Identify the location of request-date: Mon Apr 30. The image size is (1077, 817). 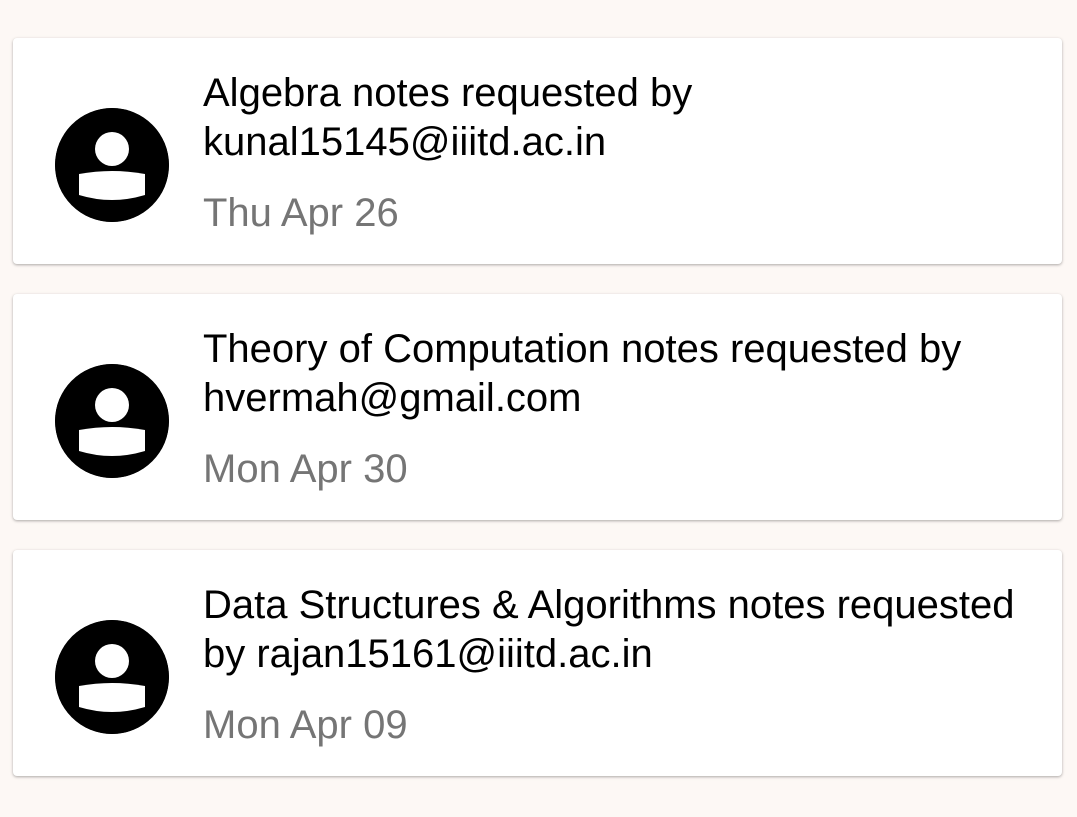
(305, 469).